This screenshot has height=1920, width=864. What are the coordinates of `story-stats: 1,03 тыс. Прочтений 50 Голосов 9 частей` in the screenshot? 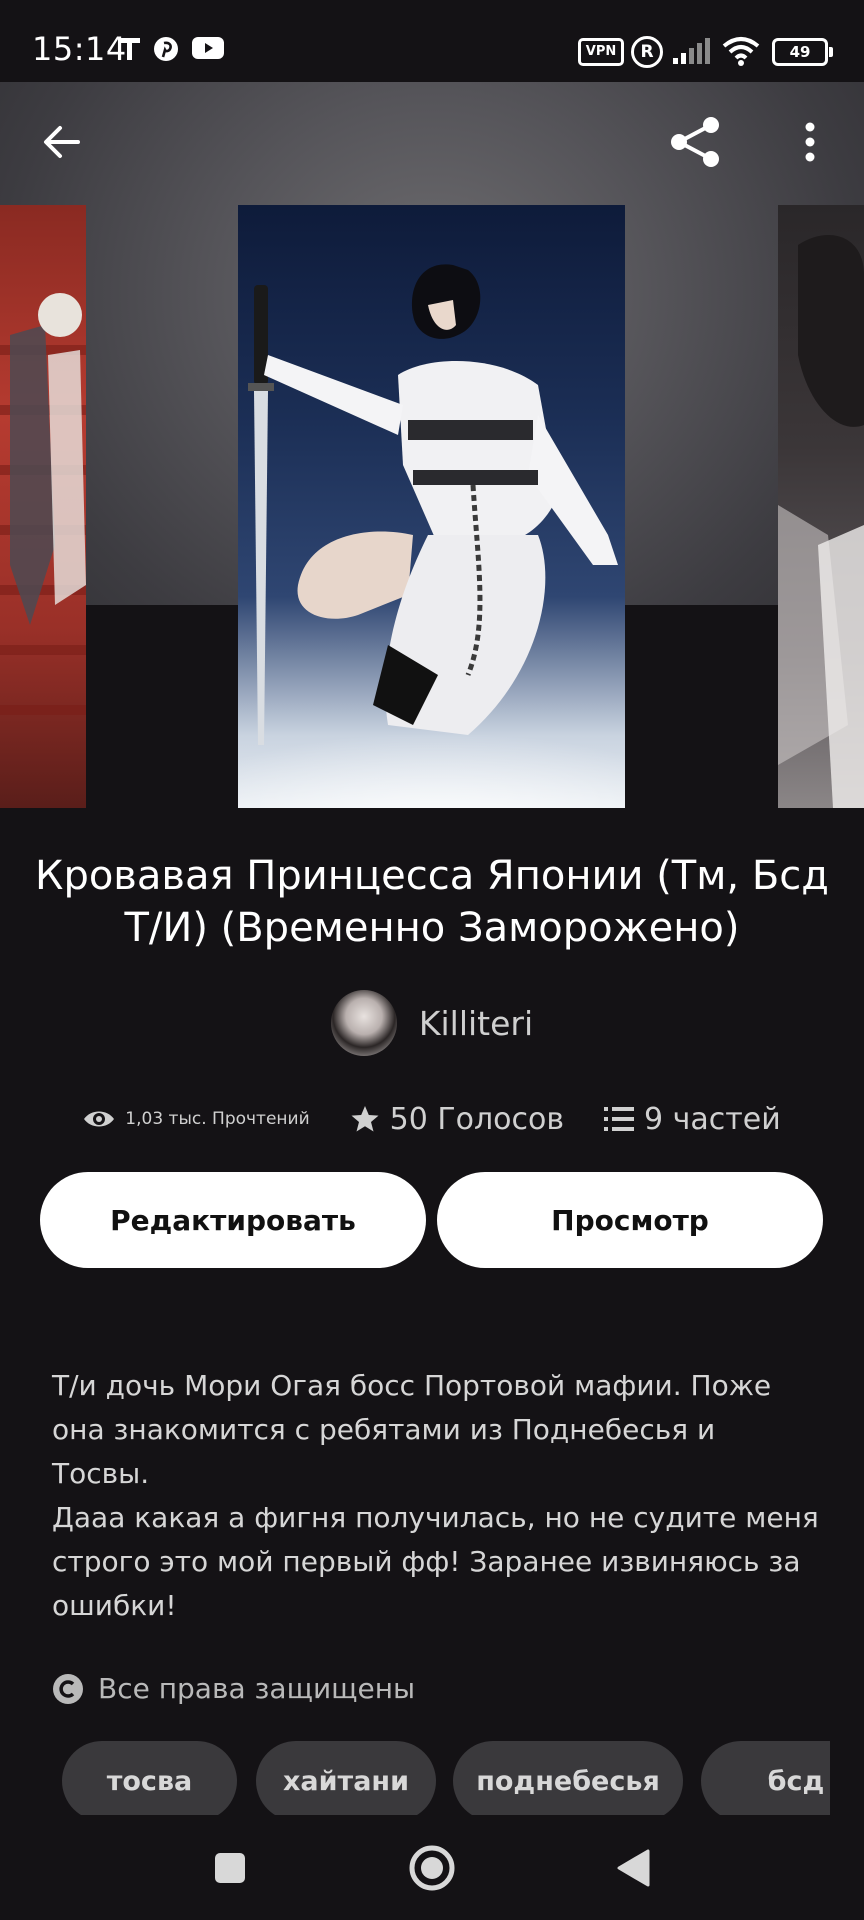 It's located at (432, 1119).